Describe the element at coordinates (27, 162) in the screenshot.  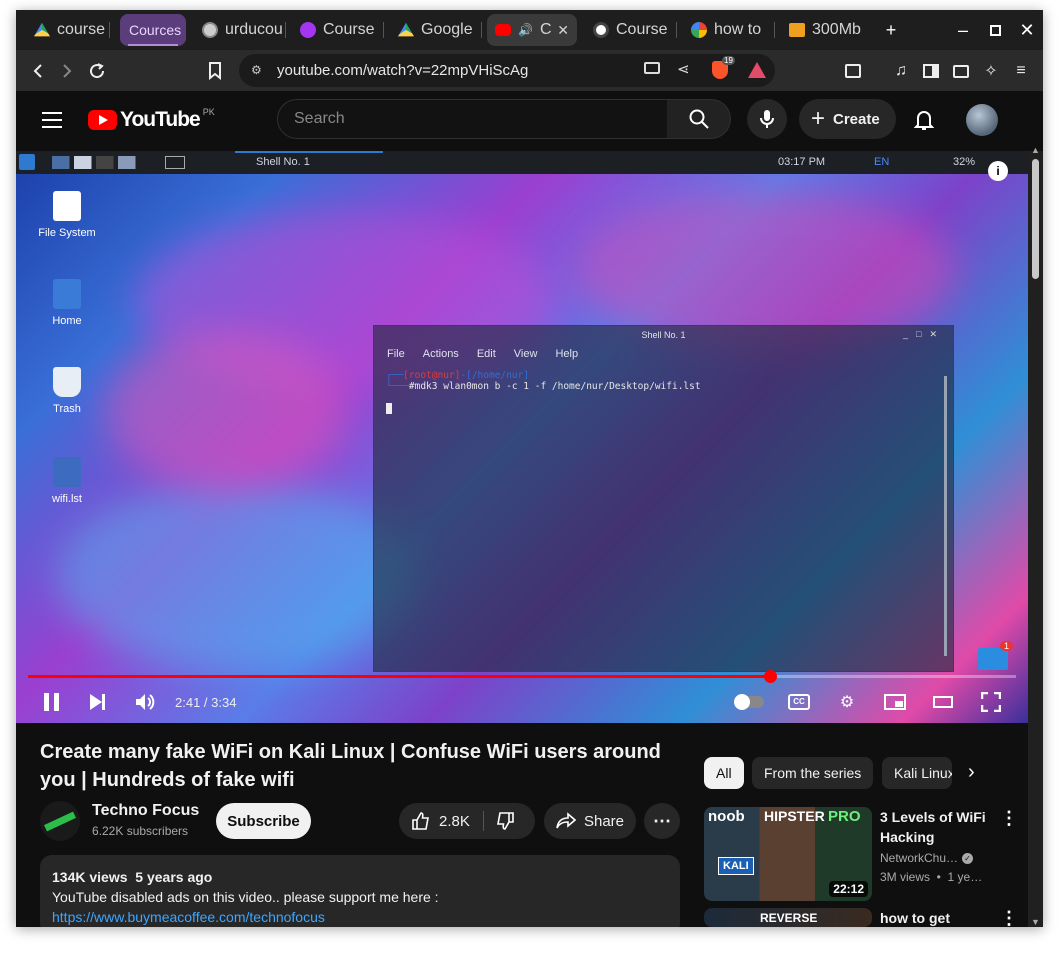
I see `kali-menu-icon` at that location.